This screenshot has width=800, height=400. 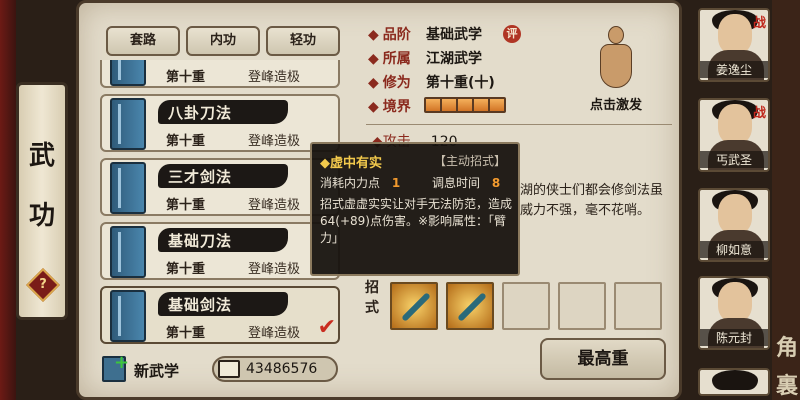 What do you see at coordinates (734, 45) in the screenshot?
I see `character-portrait: 战 姜逸尘` at bounding box center [734, 45].